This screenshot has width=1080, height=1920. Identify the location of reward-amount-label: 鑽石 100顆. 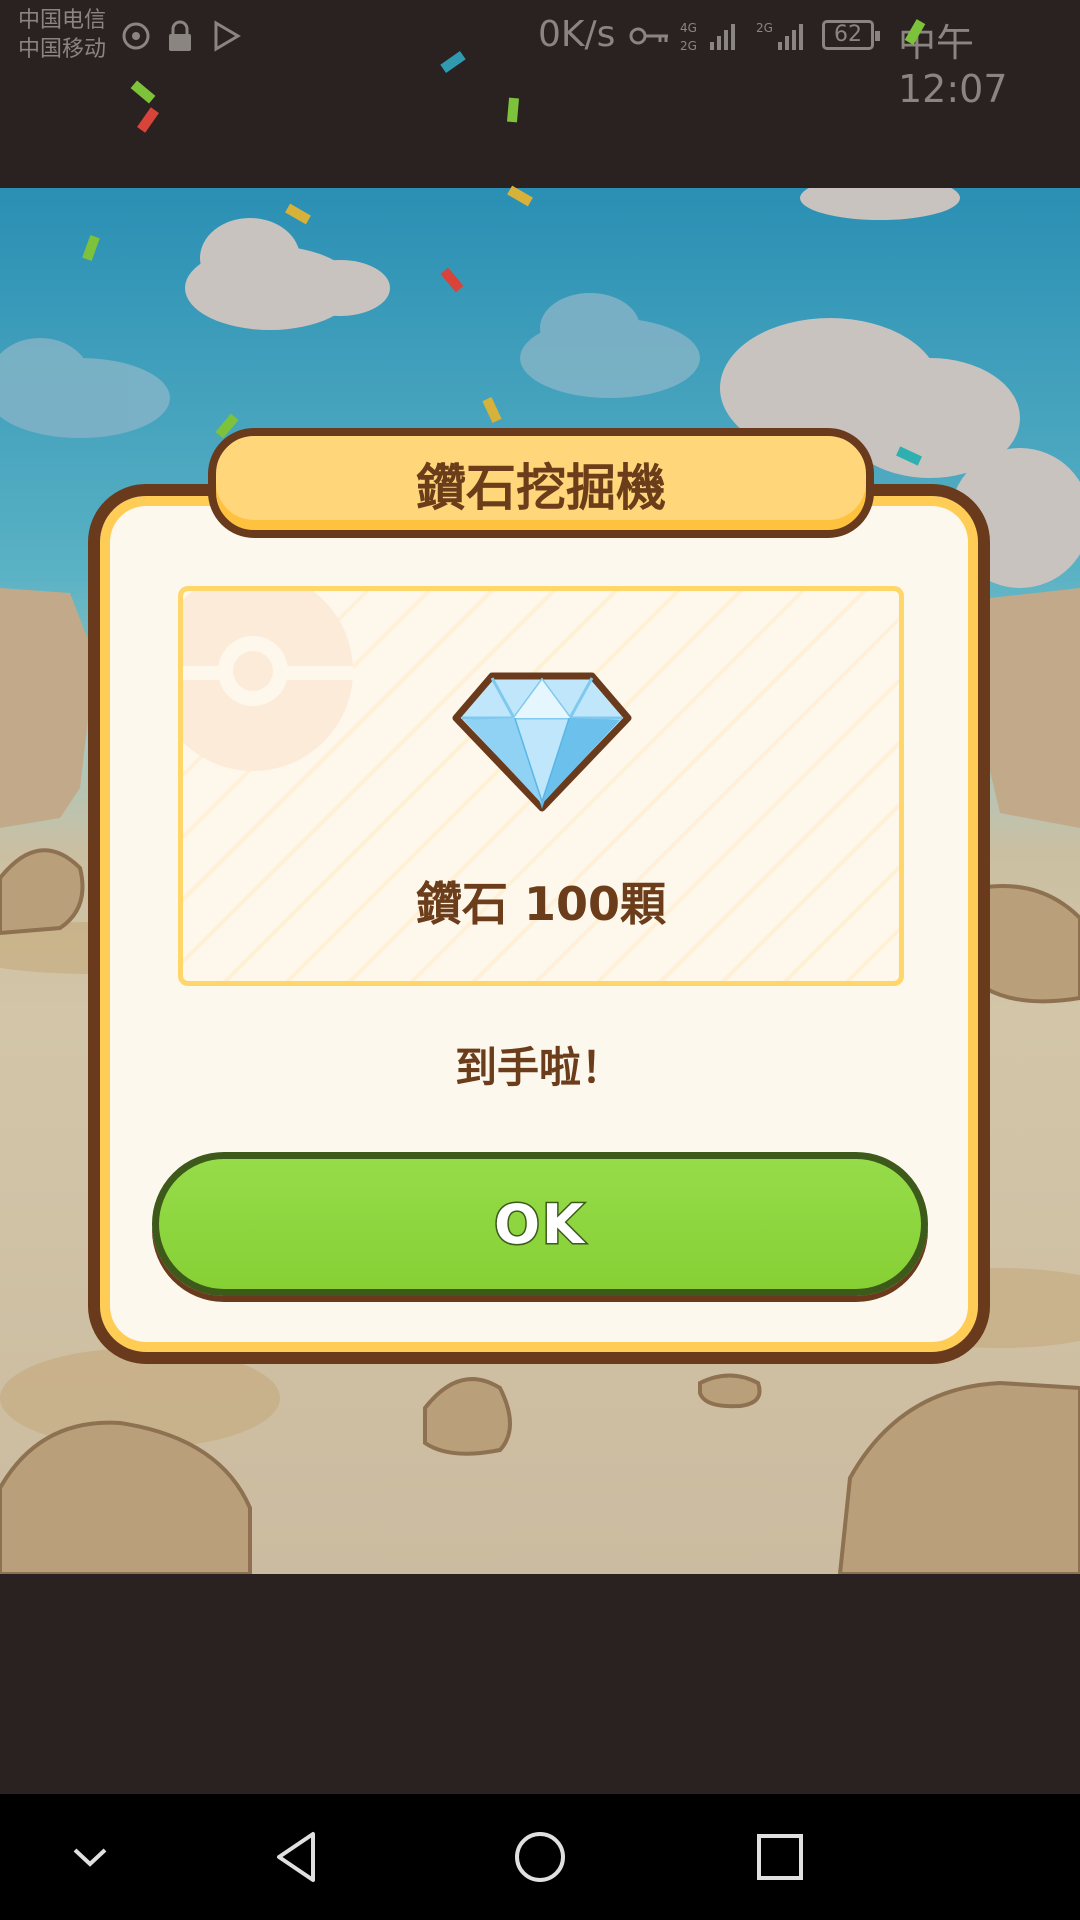
(541, 904).